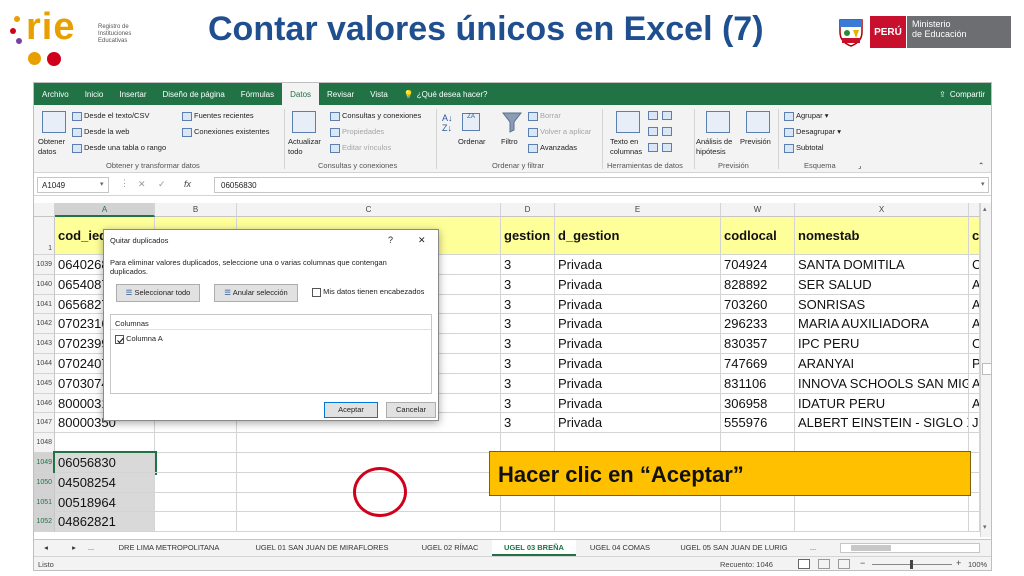  What do you see at coordinates (44, 324) in the screenshot?
I see `row-header: 1042` at bounding box center [44, 324].